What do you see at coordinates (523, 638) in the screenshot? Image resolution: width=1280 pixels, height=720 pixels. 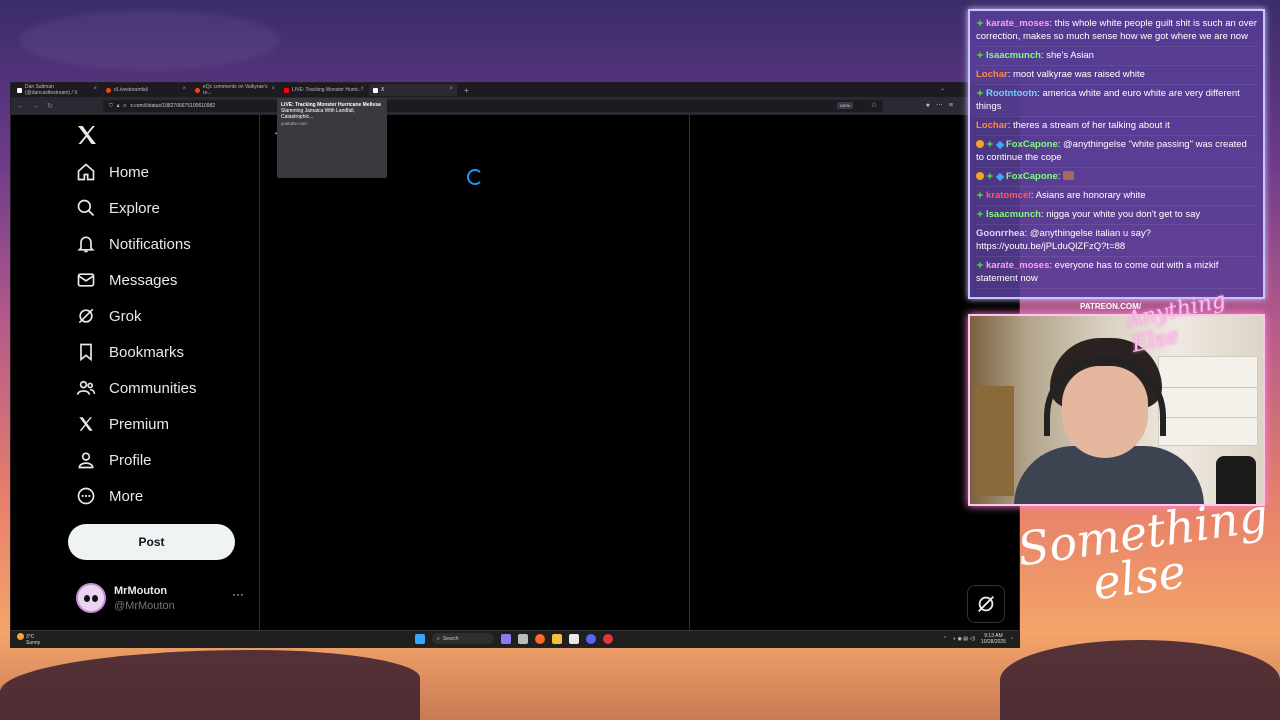 I see `task-view-icon` at bounding box center [523, 638].